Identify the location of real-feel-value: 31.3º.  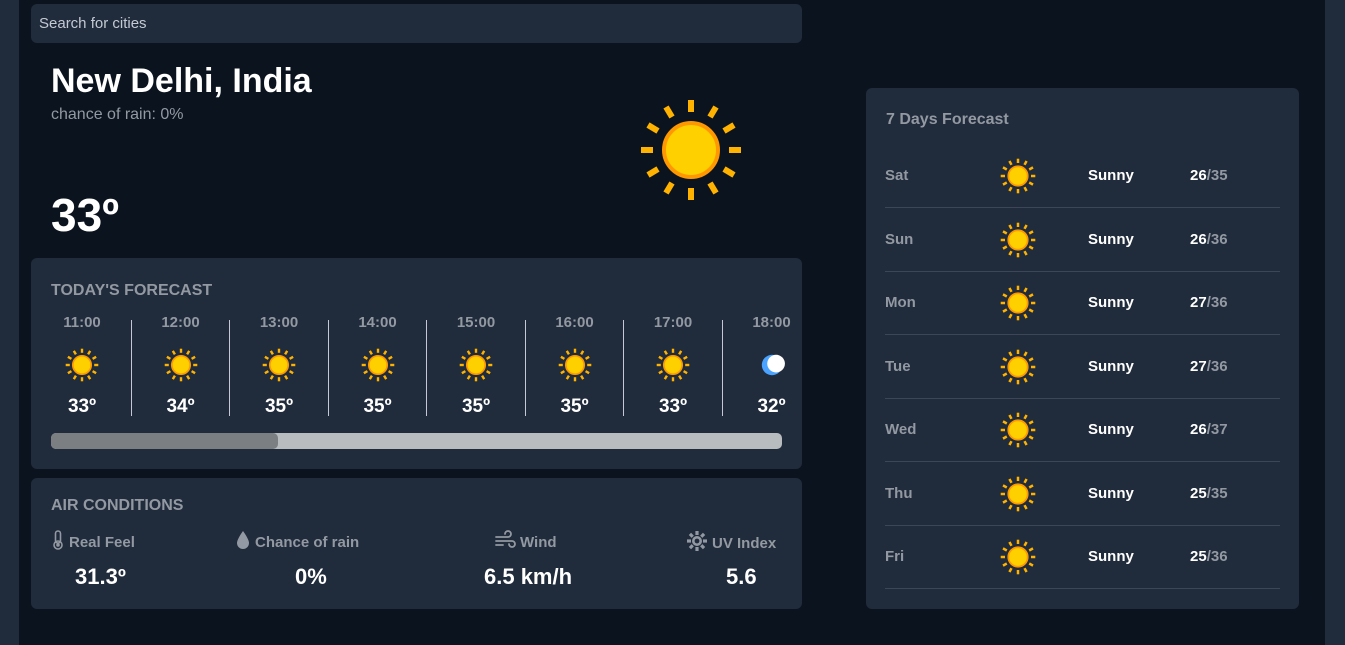
(100, 576).